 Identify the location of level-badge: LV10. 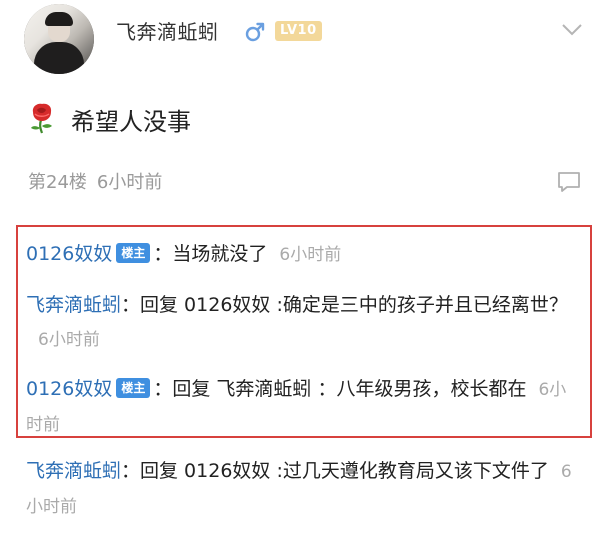
(298, 31).